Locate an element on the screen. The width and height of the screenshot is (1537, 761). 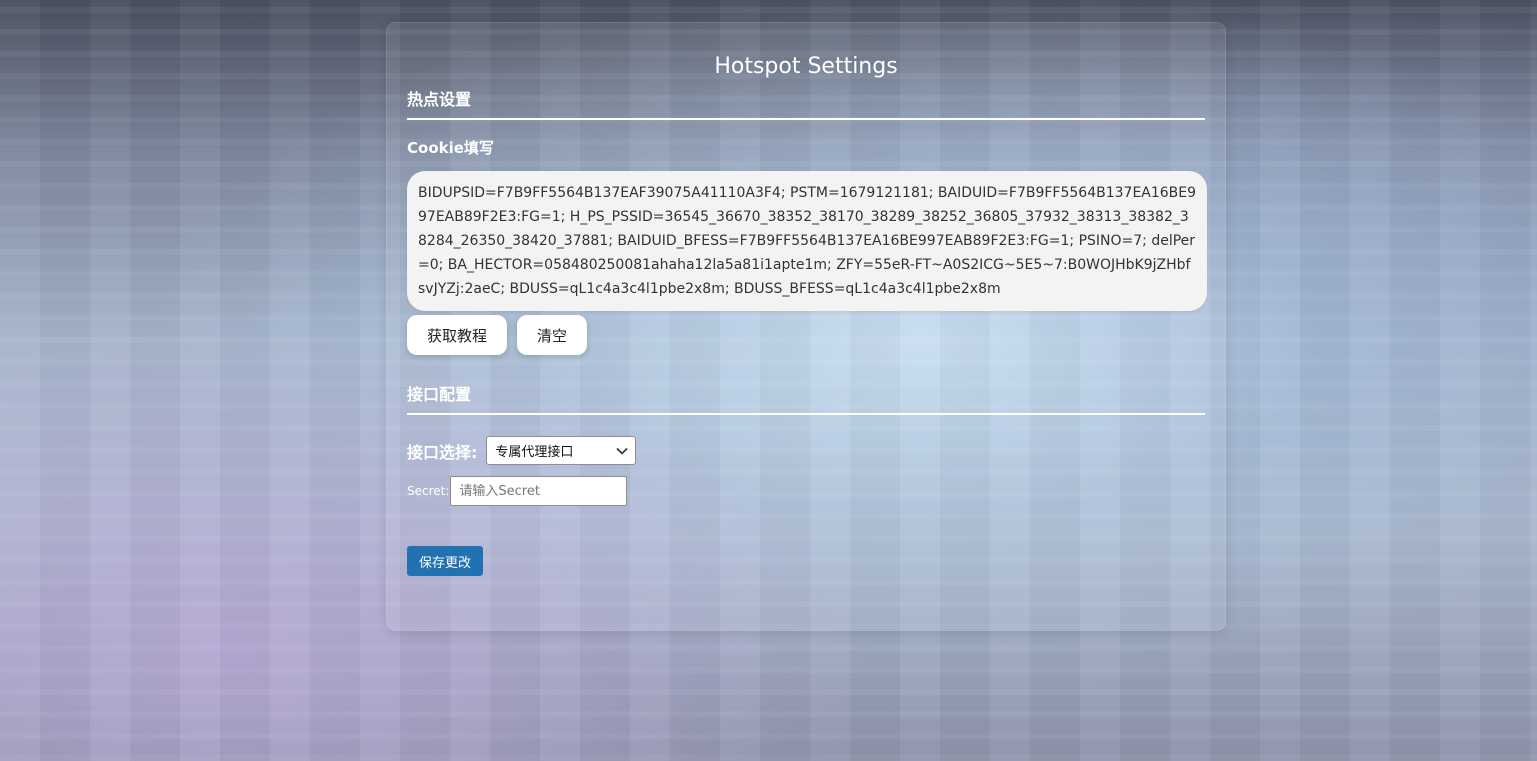
save-changes-button: 保存更改 is located at coordinates (445, 561).